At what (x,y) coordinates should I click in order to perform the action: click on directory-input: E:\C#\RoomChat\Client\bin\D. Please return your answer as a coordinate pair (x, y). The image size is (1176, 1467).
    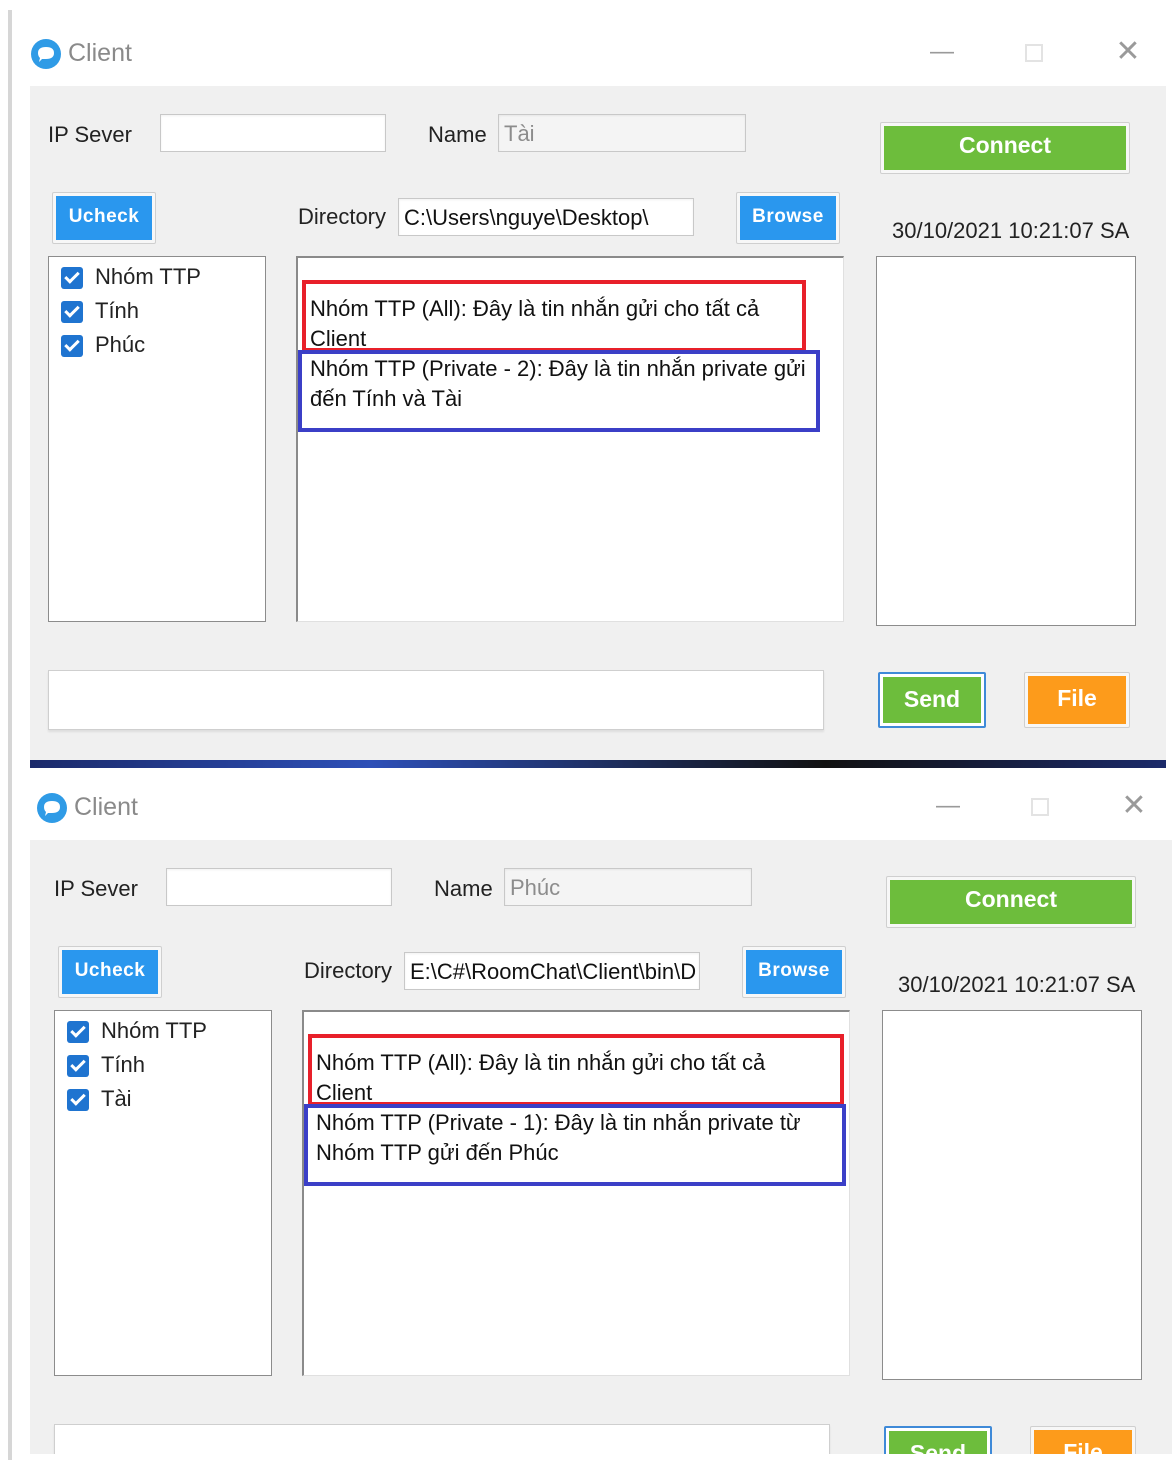
    Looking at the image, I should click on (552, 971).